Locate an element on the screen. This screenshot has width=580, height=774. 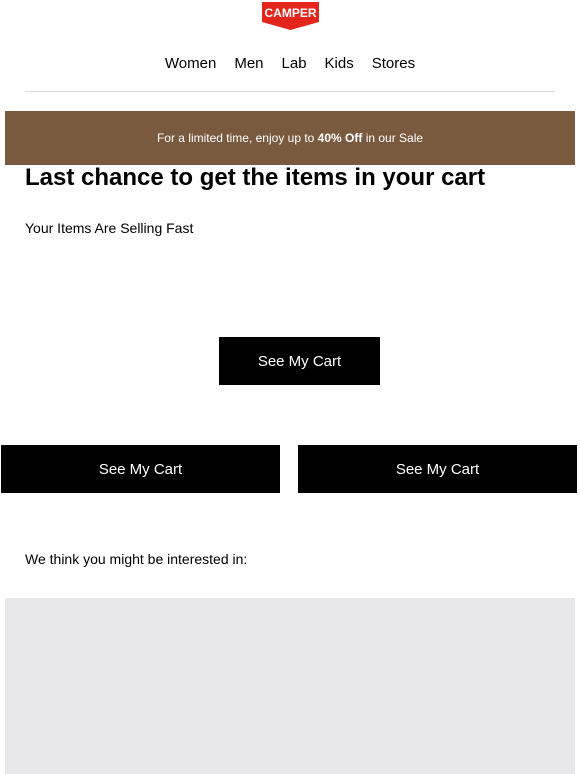
see-my-cart-button-right: See My Cart is located at coordinates (437, 469).